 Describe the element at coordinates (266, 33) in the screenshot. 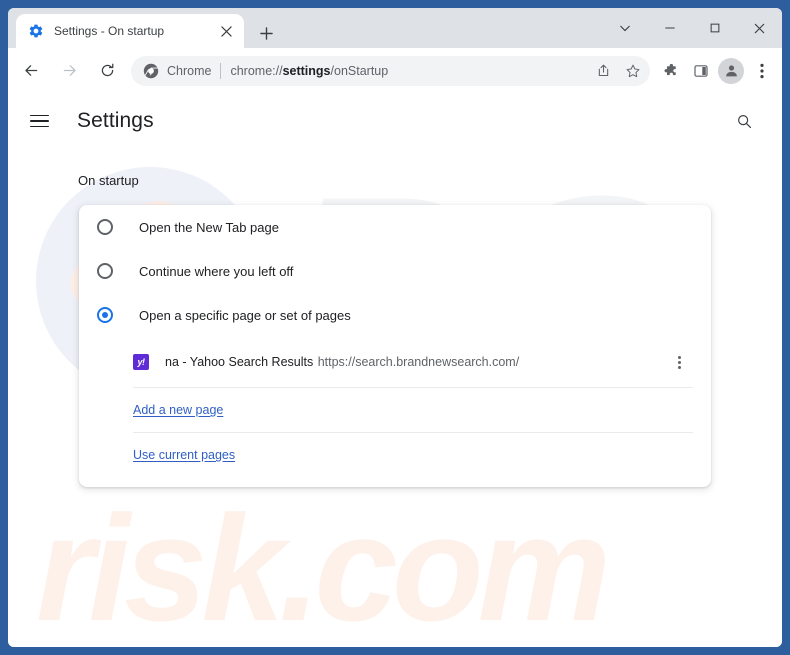

I see `new-tab-button` at that location.